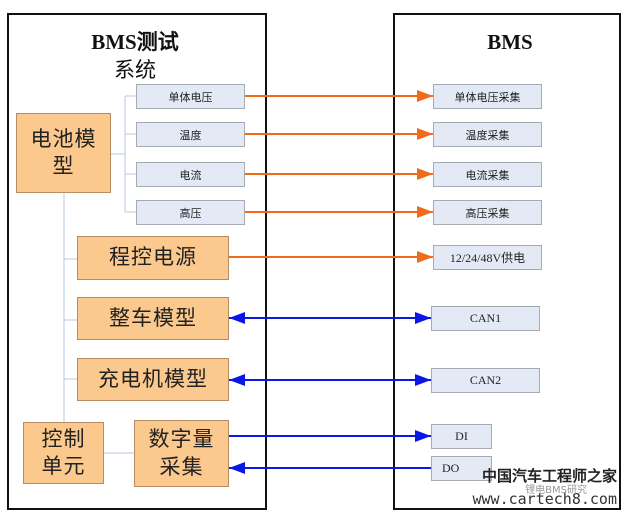 Image resolution: width=625 pixels, height=514 pixels. I want to click on control-unit-line1: 控制, so click(63, 438).